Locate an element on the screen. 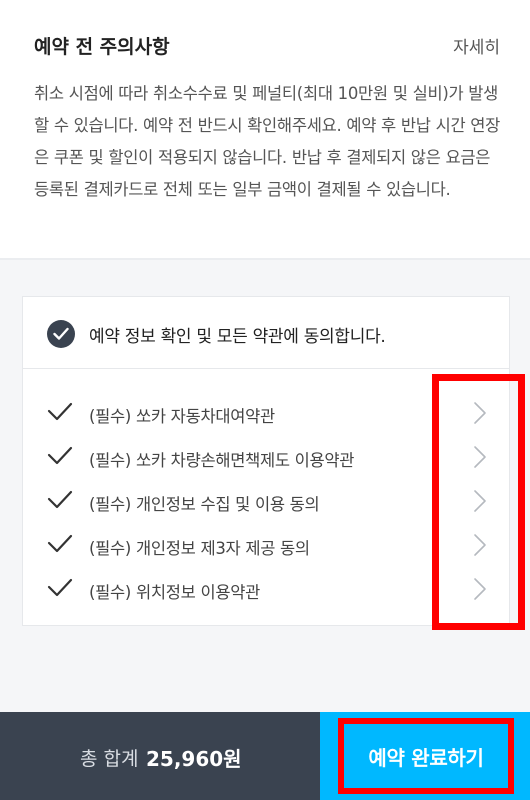  term-row-location: (필수) 위치정보 이용약관 is located at coordinates (266, 589).